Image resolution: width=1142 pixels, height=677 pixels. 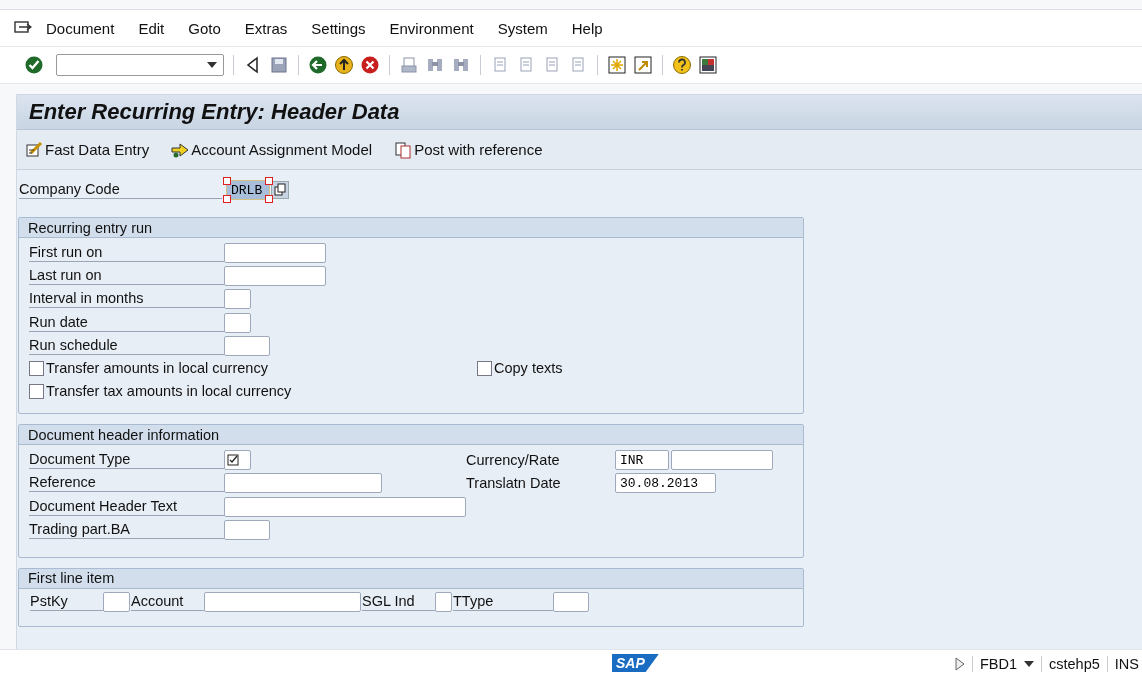 I want to click on field-label: Interval in months, so click(x=126, y=299).